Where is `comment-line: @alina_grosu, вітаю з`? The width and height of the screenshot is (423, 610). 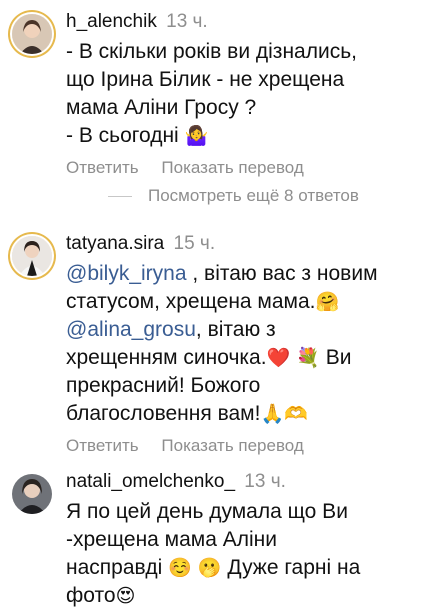 comment-line: @alina_grosu, вітаю з is located at coordinates (239, 330).